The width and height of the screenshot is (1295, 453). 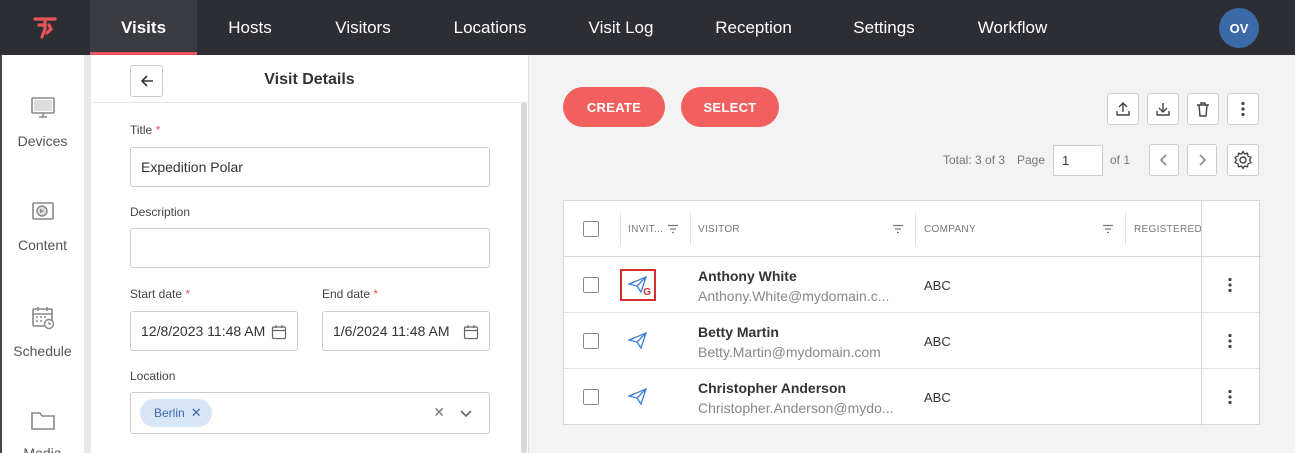 What do you see at coordinates (1012, 27) in the screenshot?
I see `nav-workflow: Workflow` at bounding box center [1012, 27].